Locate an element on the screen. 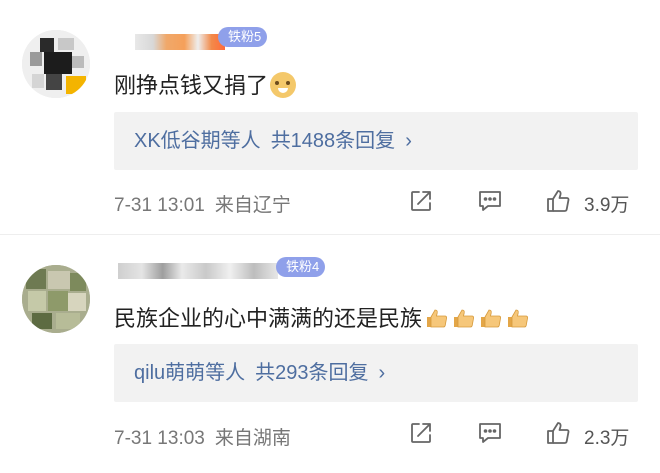 Image resolution: width=660 pixels, height=473 pixels. comment-date: 7-31 13:01 is located at coordinates (159, 205).